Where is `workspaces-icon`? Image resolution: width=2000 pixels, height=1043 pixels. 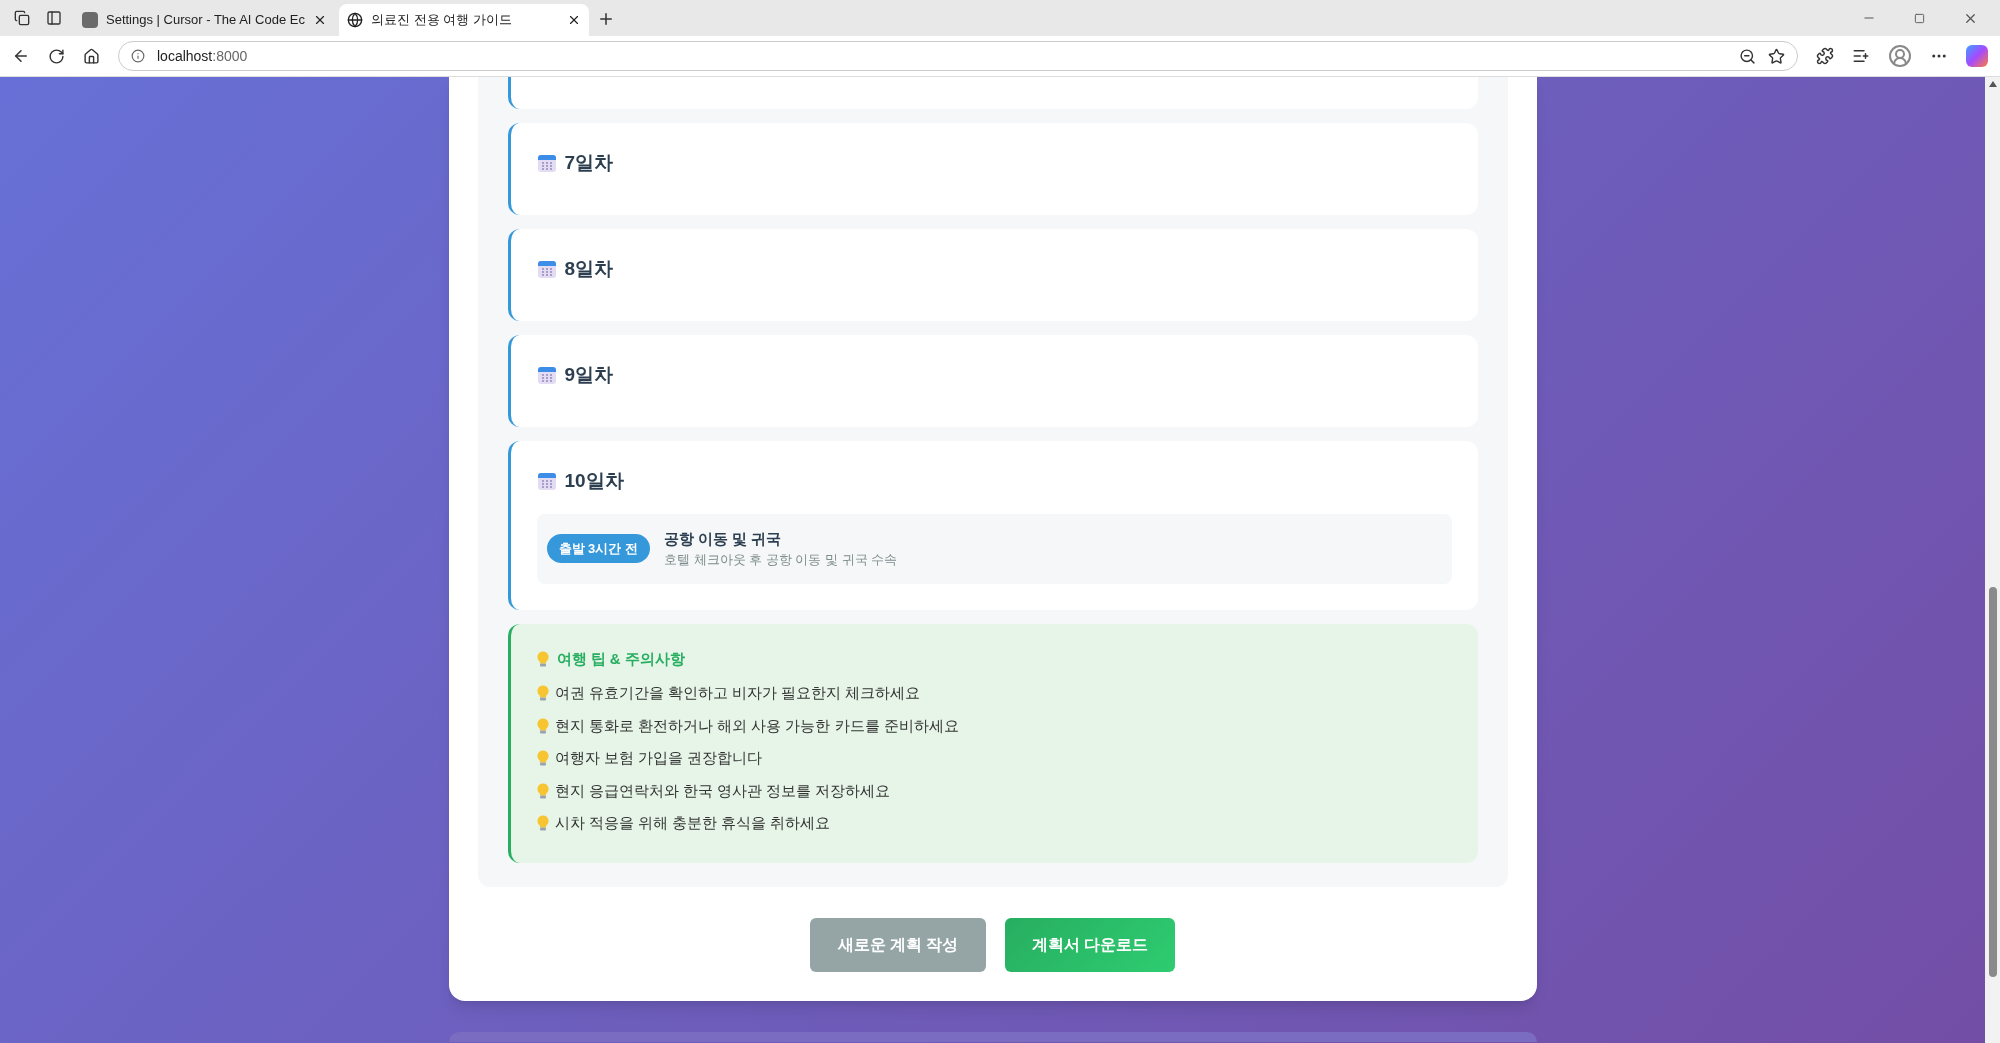 workspaces-icon is located at coordinates (22, 18).